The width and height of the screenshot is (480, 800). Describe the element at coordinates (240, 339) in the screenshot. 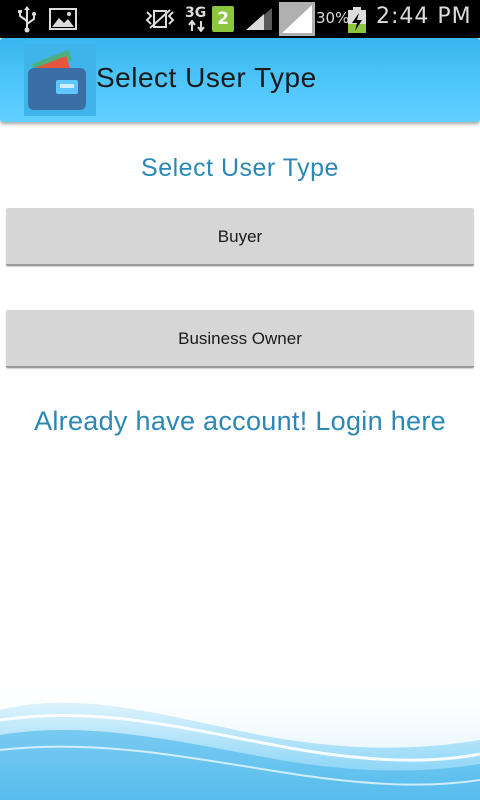

I see `business-owner-button: Business Owner` at that location.